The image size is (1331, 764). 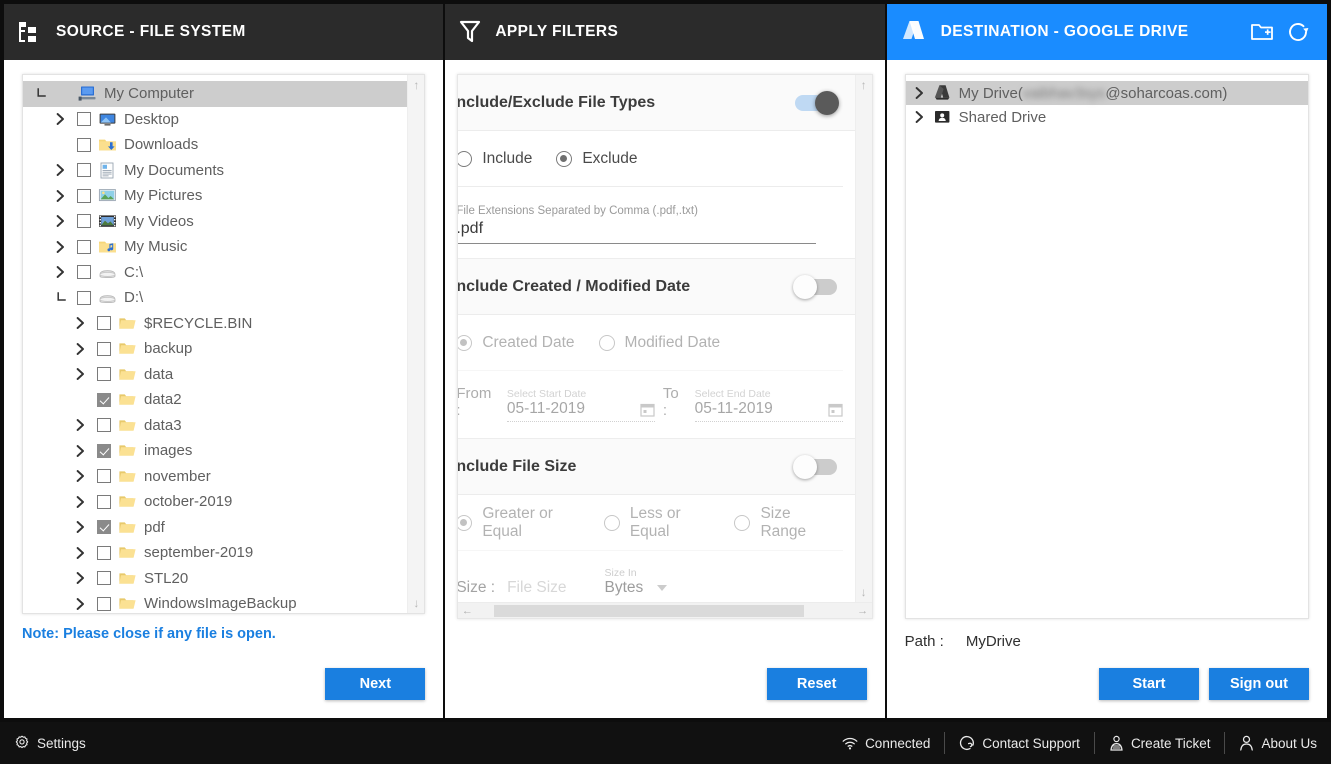 What do you see at coordinates (215, 273) in the screenshot?
I see `tree-item-c: C:\` at bounding box center [215, 273].